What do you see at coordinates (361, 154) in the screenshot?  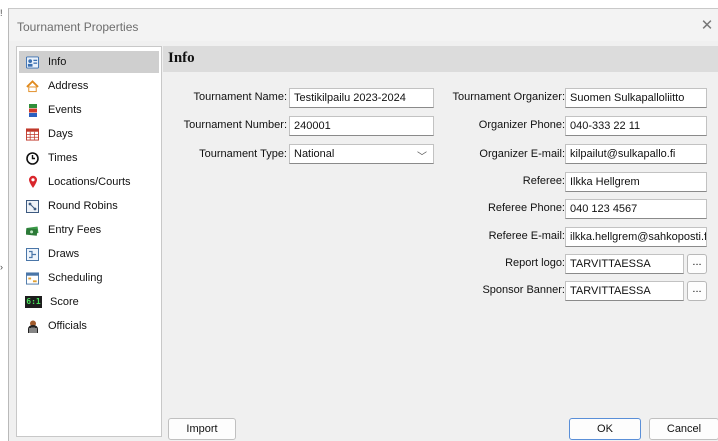 I see `tournament-type-select: National ﹀` at bounding box center [361, 154].